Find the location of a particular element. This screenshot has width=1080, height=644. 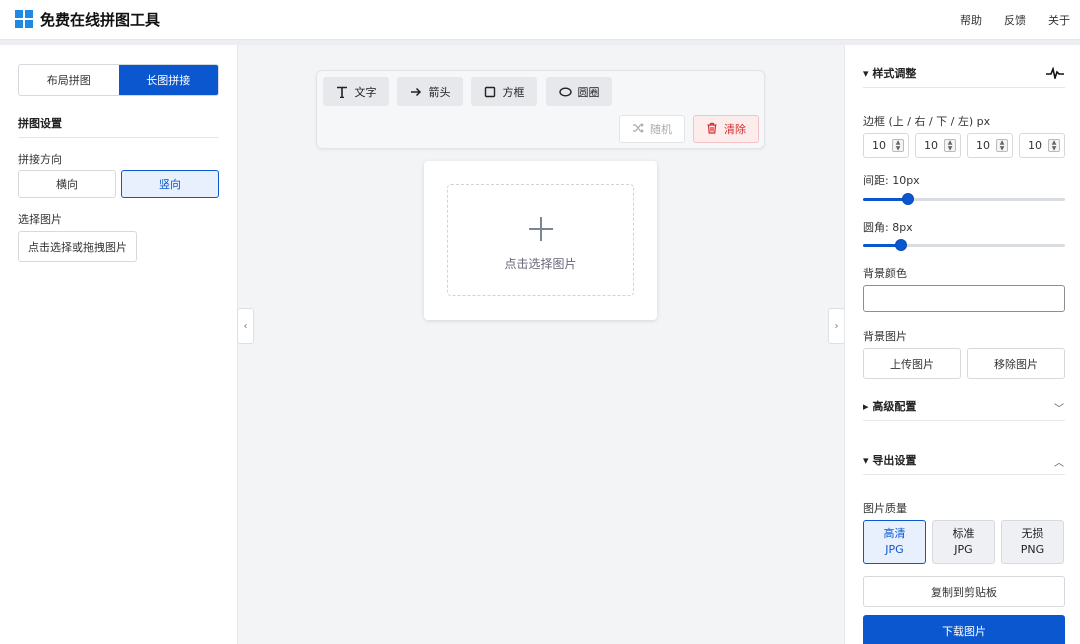

circle-tool-button: 圆圈 is located at coordinates (579, 91).